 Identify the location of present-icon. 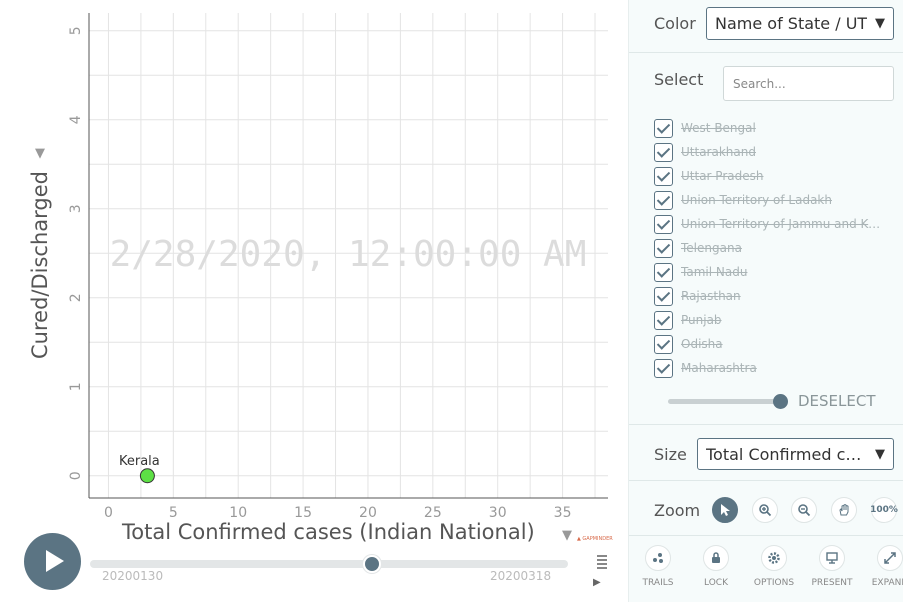
(832, 558).